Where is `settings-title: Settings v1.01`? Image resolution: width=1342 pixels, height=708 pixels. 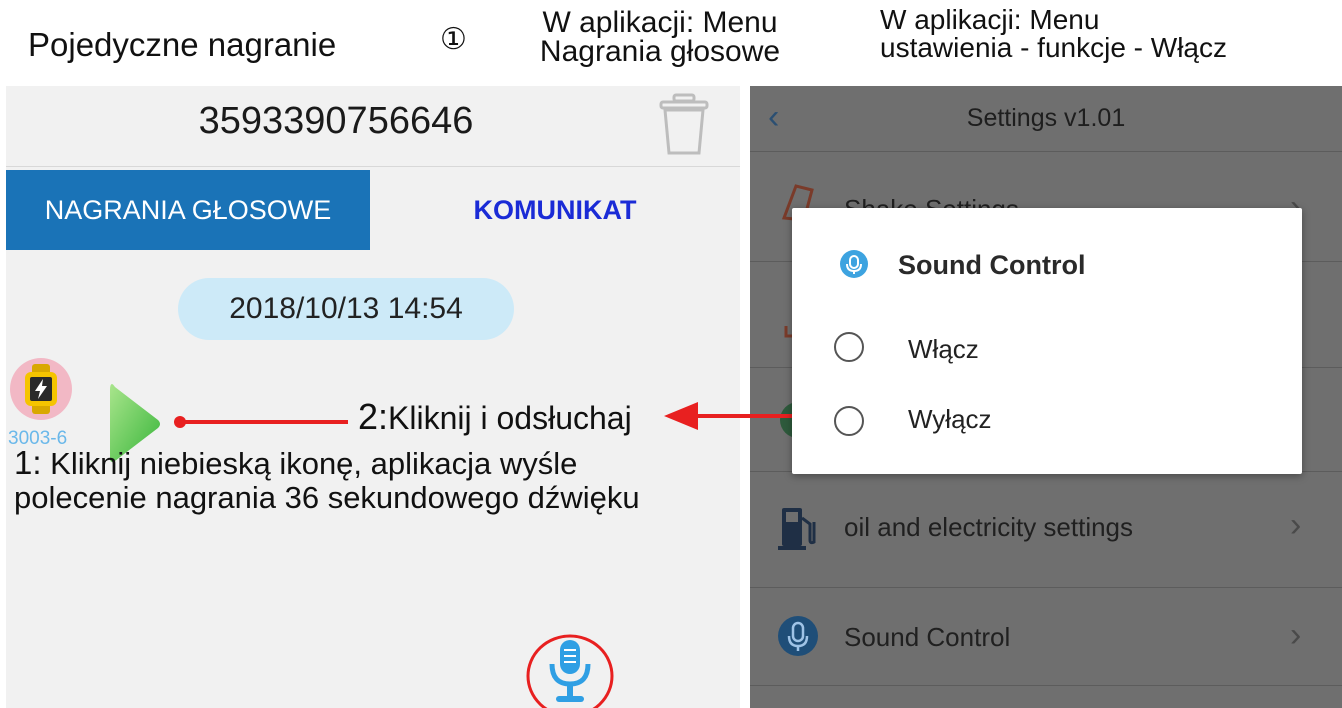 settings-title: Settings v1.01 is located at coordinates (1046, 118).